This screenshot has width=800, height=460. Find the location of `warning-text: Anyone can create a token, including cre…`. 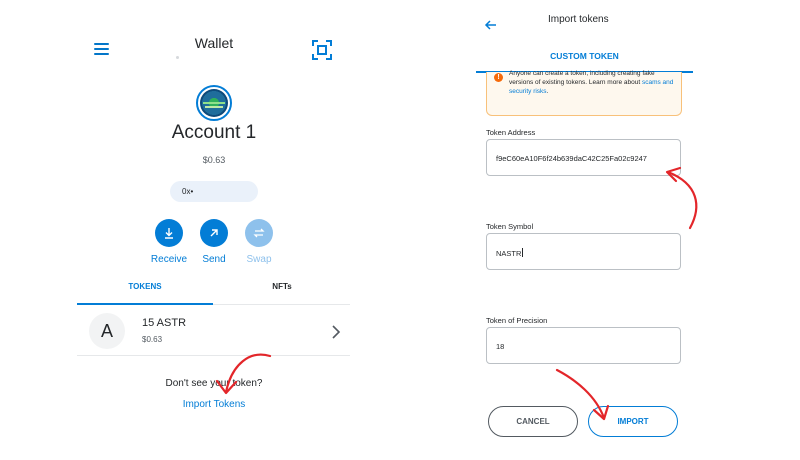

warning-text: Anyone can create a token, including cre… is located at coordinates (594, 82).